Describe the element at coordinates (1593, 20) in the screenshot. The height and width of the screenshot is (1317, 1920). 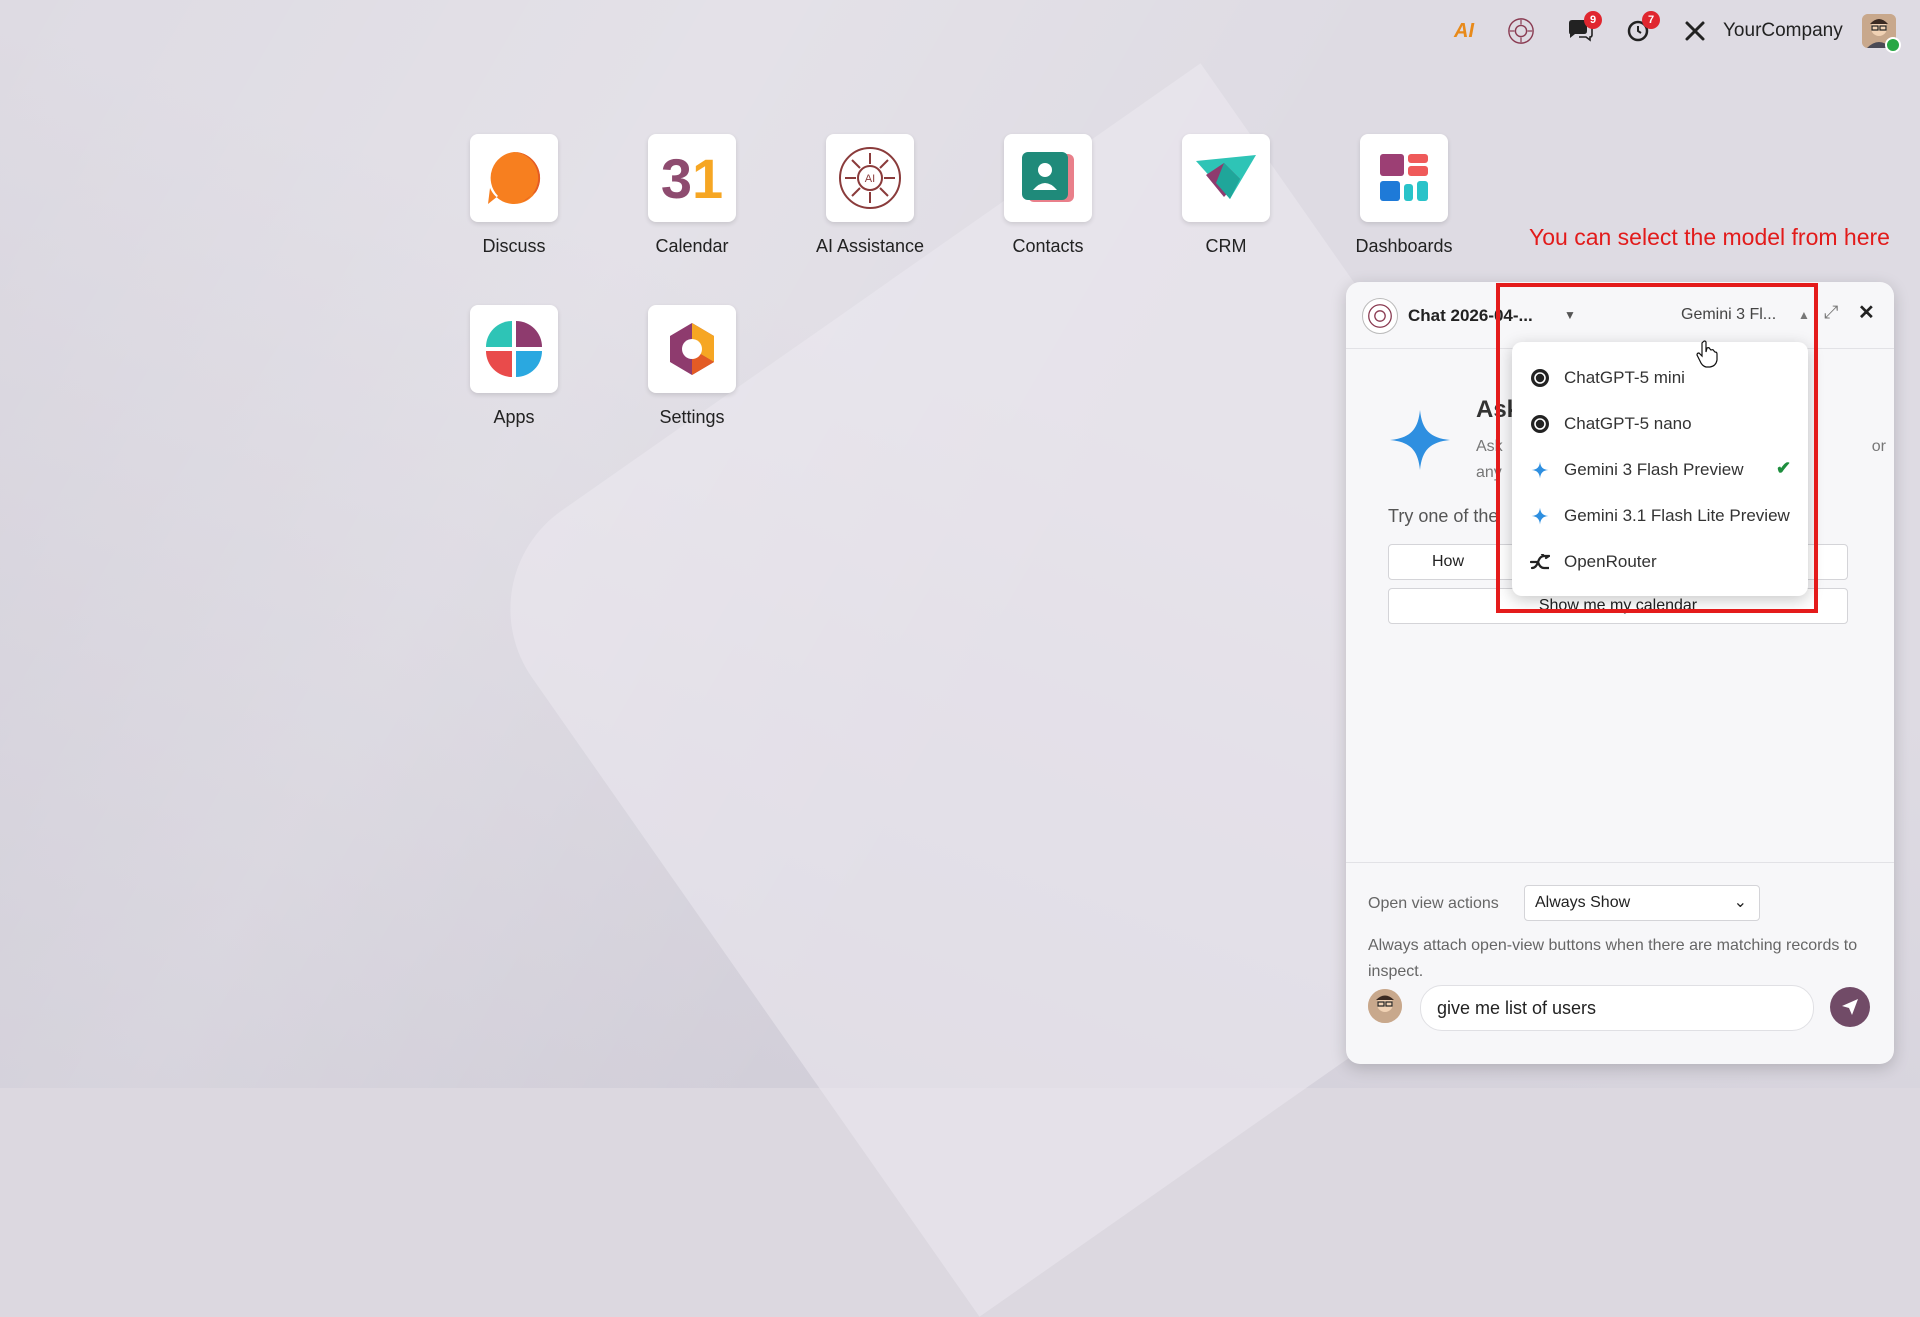
I see `discuss-badge: 9` at that location.